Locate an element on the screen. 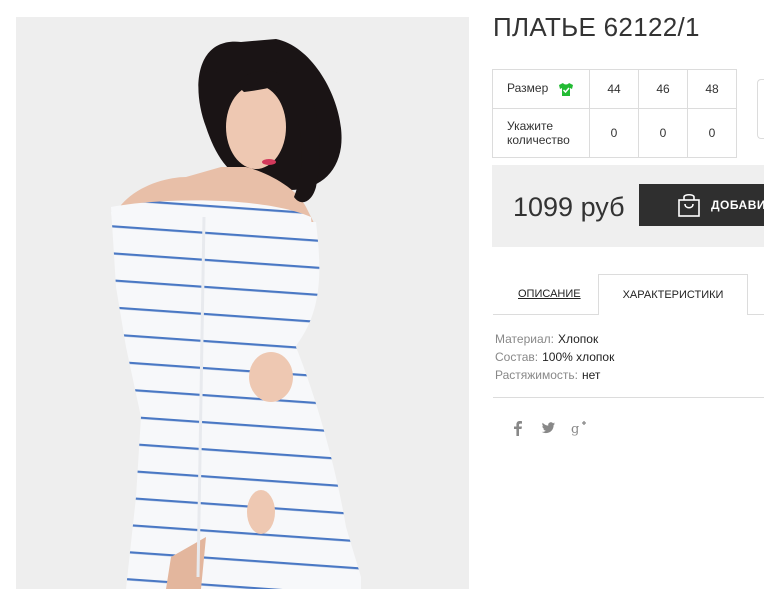 The image size is (764, 589). twitter-icon is located at coordinates (548, 428).